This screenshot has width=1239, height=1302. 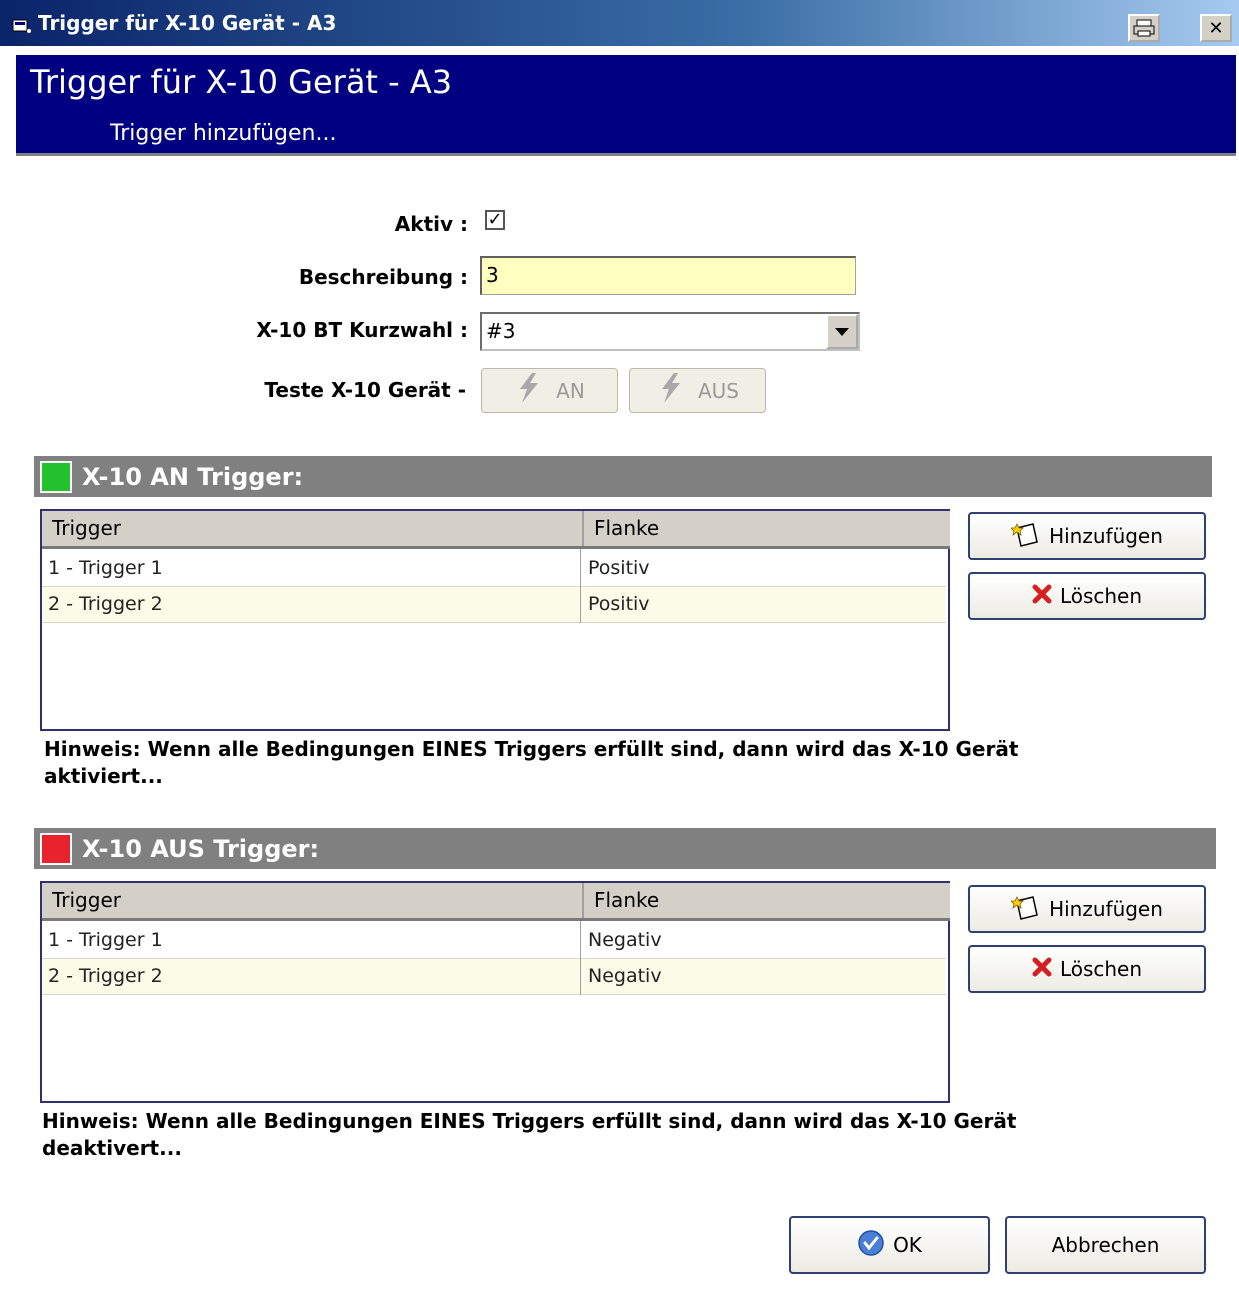 What do you see at coordinates (907, 1245) in the screenshot?
I see `ok-label: OK` at bounding box center [907, 1245].